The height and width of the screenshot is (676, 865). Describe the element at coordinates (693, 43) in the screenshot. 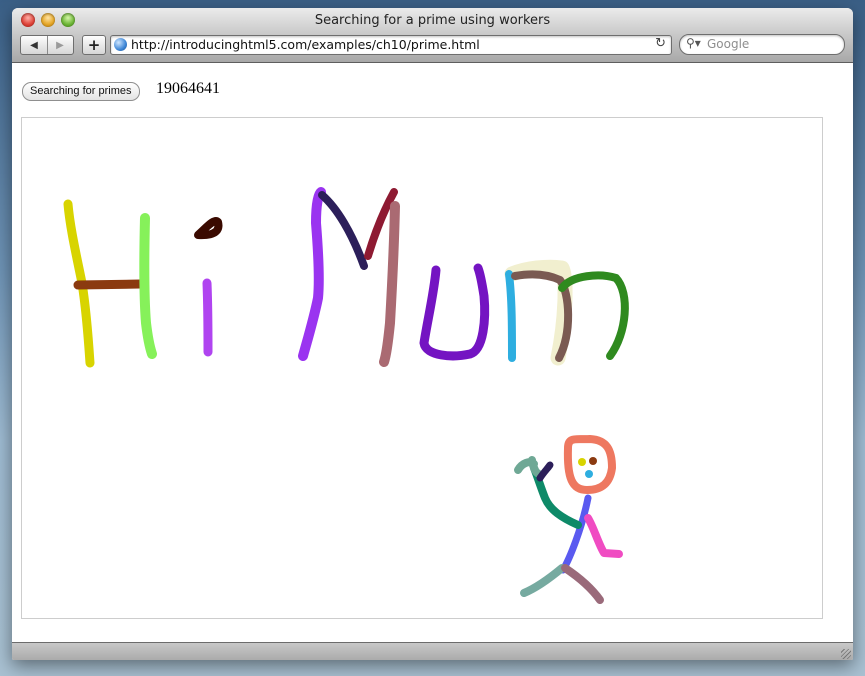

I see `search-icon: ⚲▾` at that location.